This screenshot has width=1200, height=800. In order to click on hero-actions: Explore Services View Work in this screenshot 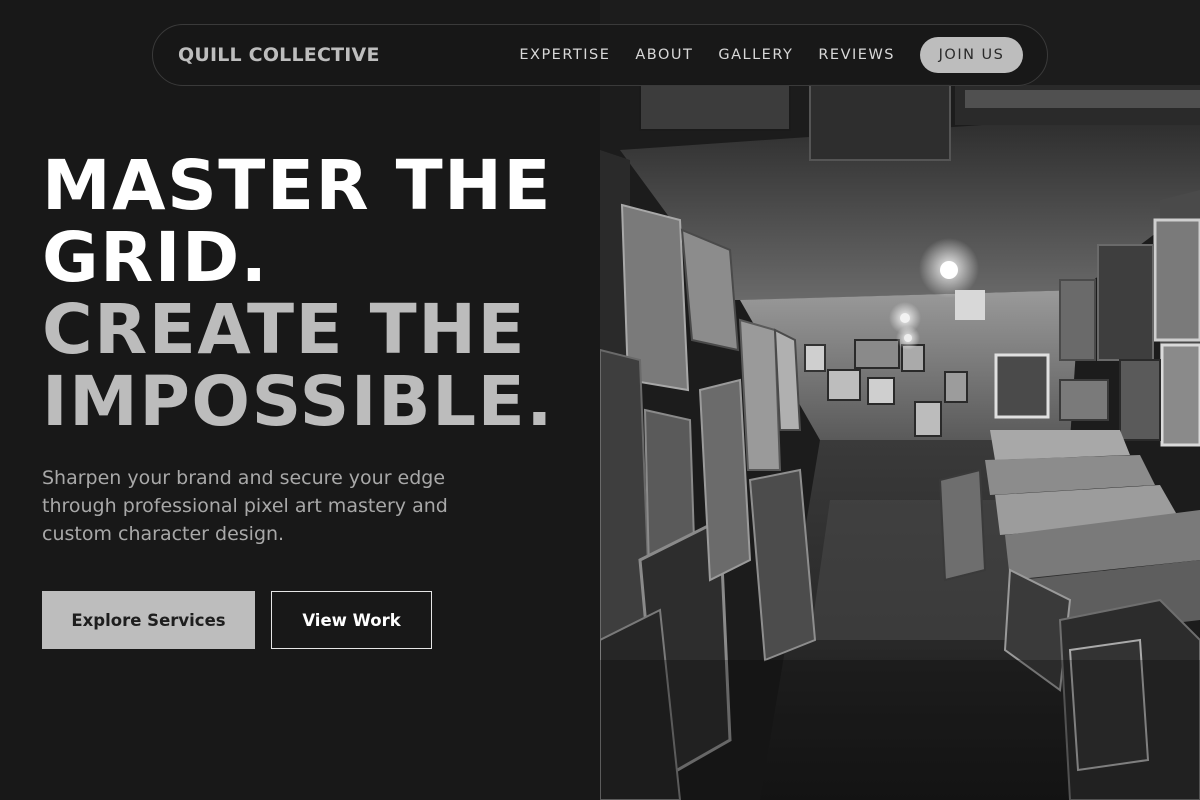, I will do `click(322, 620)`.